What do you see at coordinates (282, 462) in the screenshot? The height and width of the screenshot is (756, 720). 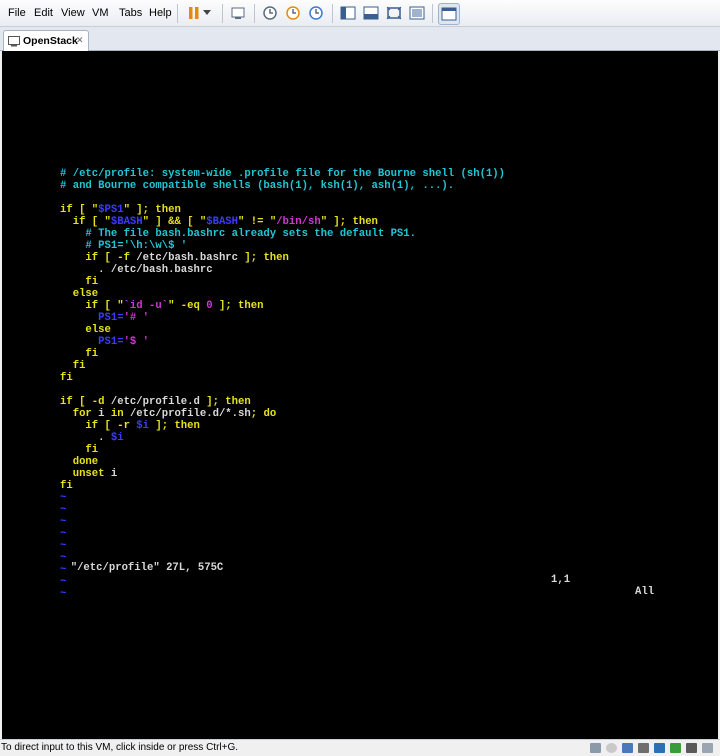 I see `terminal-line: done` at bounding box center [282, 462].